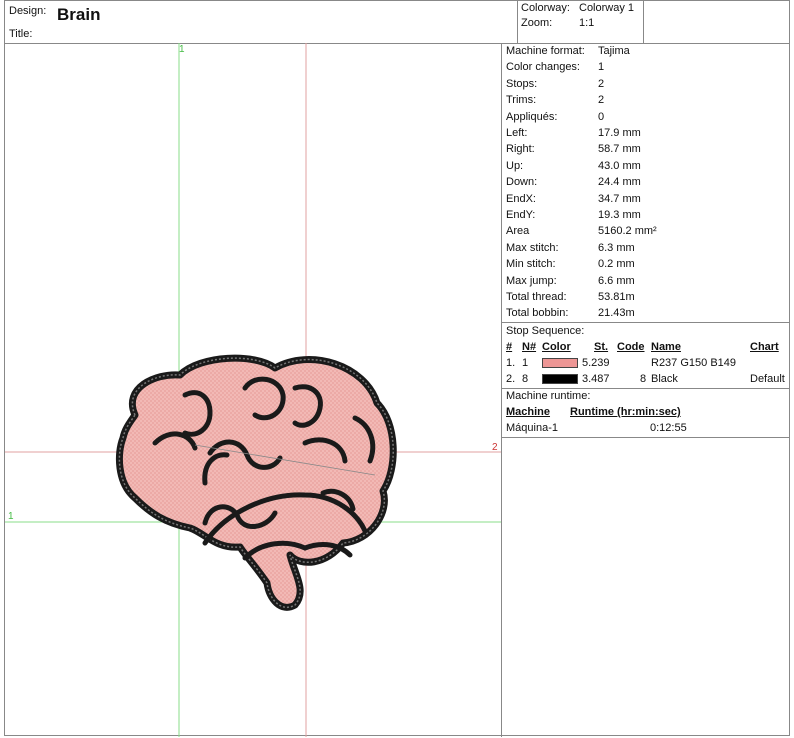 The height and width of the screenshot is (738, 794). I want to click on stat-label: Right:, so click(520, 149).